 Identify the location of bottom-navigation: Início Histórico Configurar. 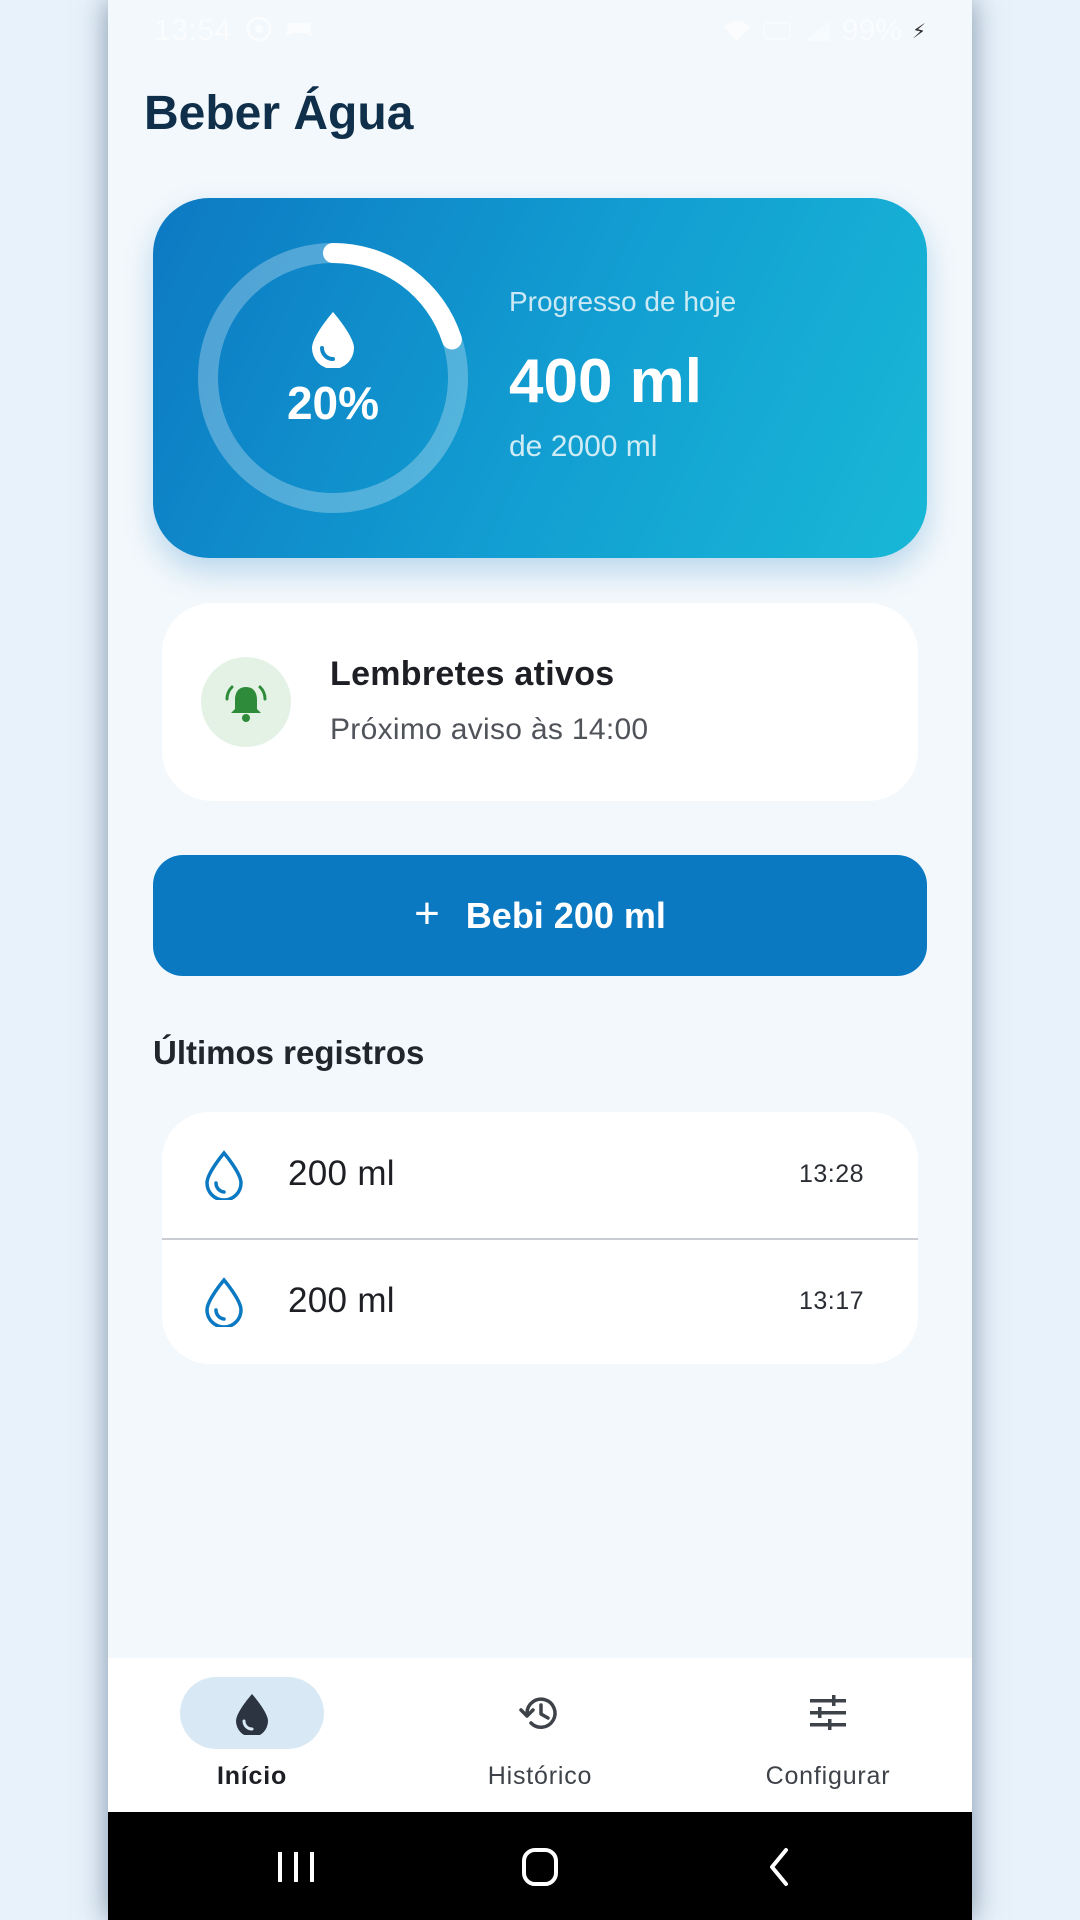
(540, 1735).